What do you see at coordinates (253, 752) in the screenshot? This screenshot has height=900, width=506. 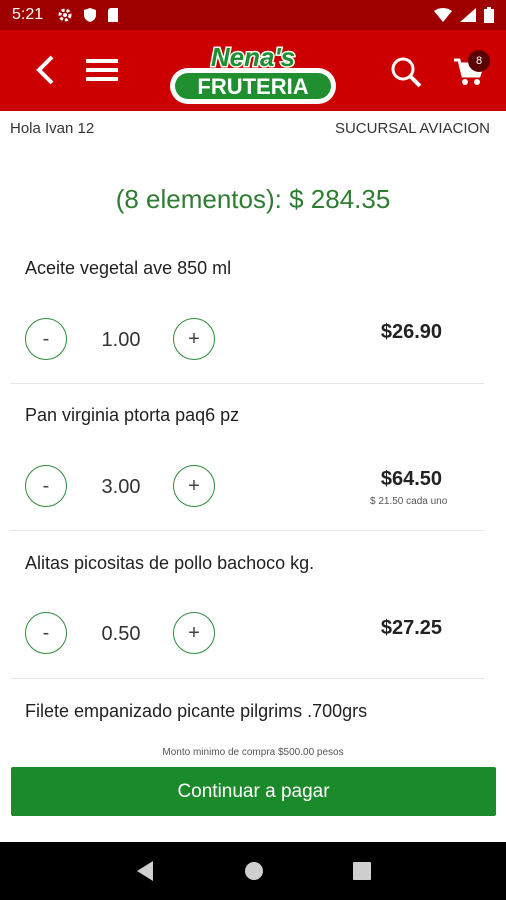 I see `minimum-purchase-note: Monto minimo de compra $500.00 pesos` at bounding box center [253, 752].